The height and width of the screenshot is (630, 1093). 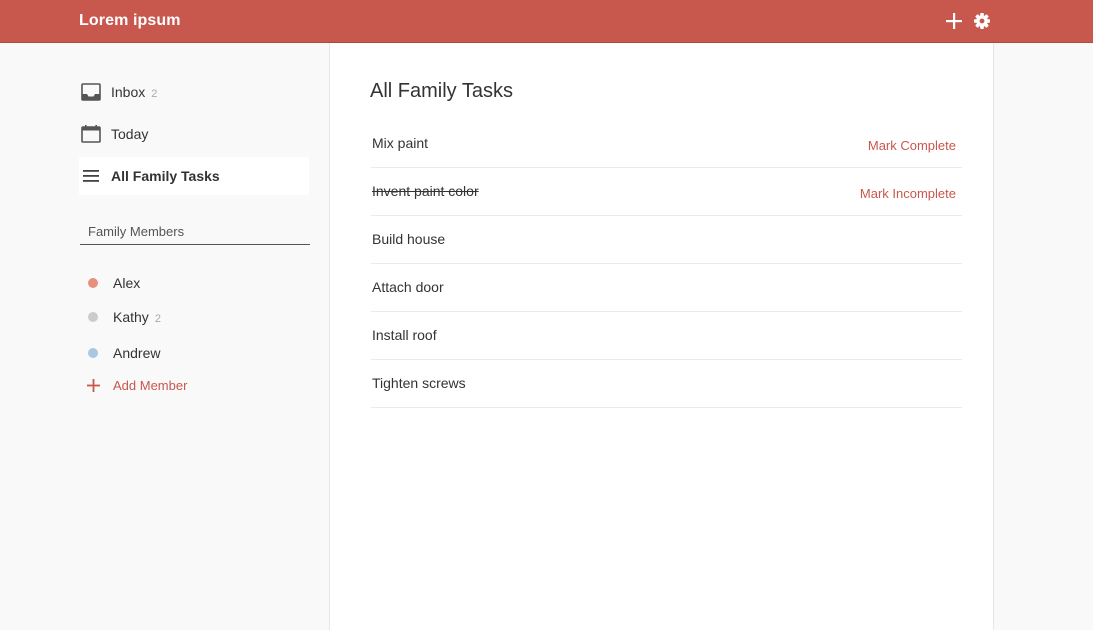 I want to click on task-row: Attach door, so click(x=666, y=288).